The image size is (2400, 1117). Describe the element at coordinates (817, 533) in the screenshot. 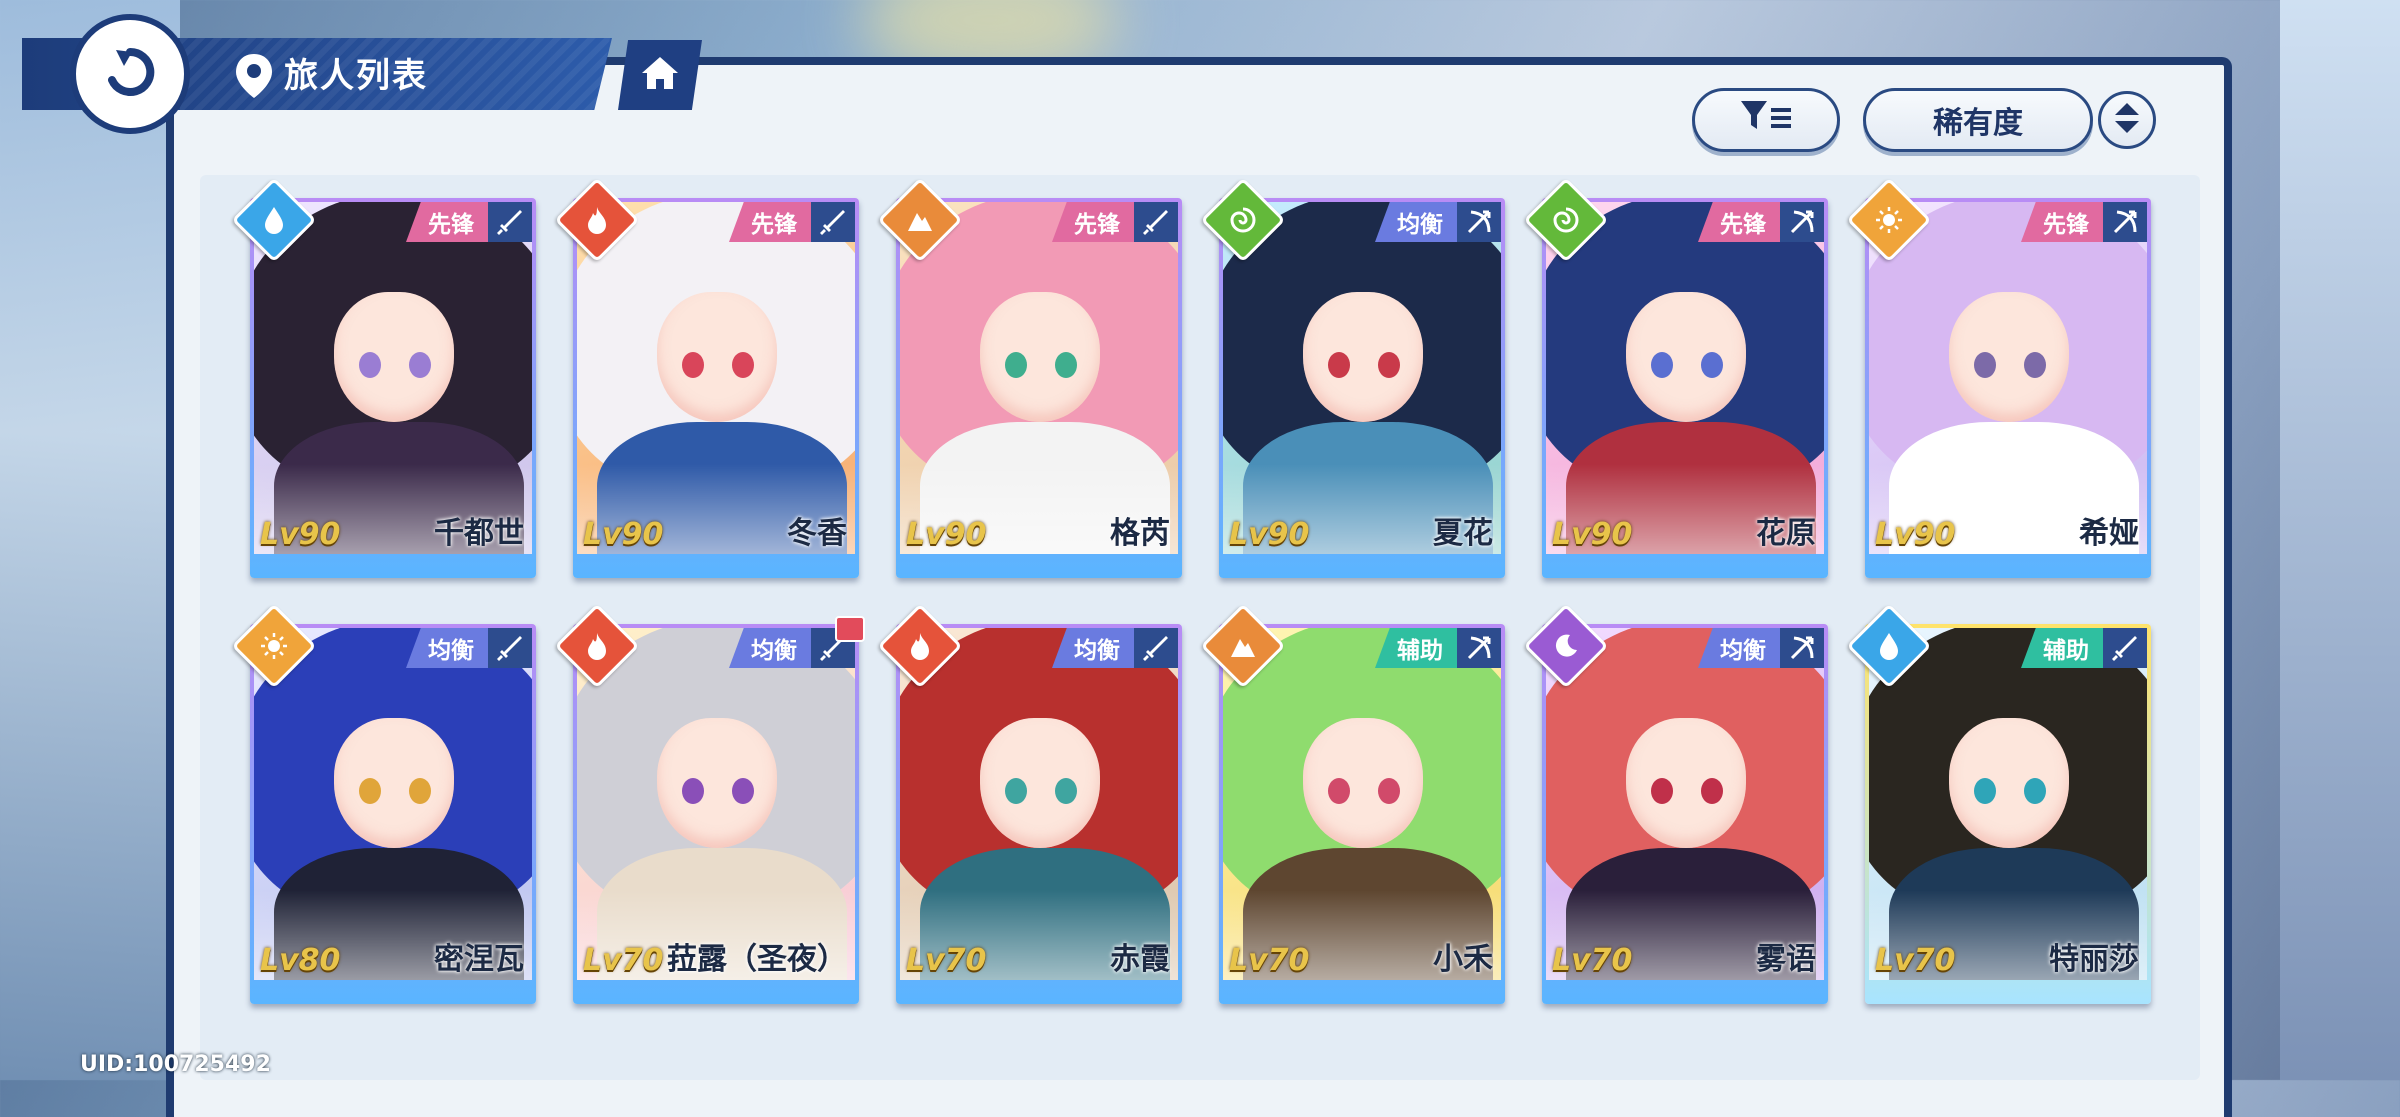

I see `character-name: 冬香` at that location.